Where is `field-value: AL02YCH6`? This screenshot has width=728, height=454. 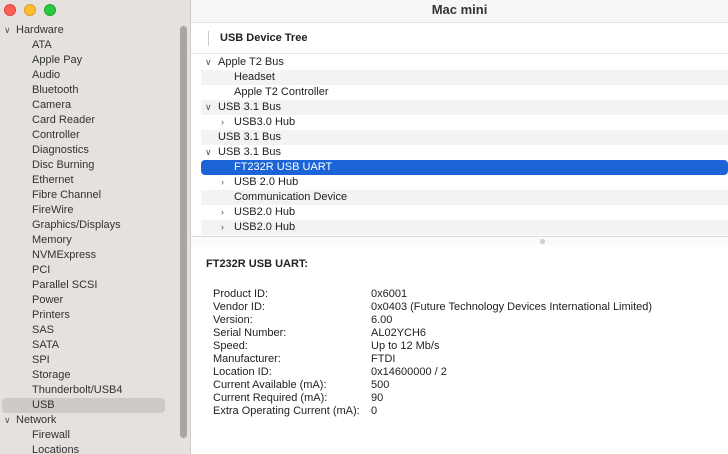
field-value: AL02YCH6 is located at coordinates (399, 333).